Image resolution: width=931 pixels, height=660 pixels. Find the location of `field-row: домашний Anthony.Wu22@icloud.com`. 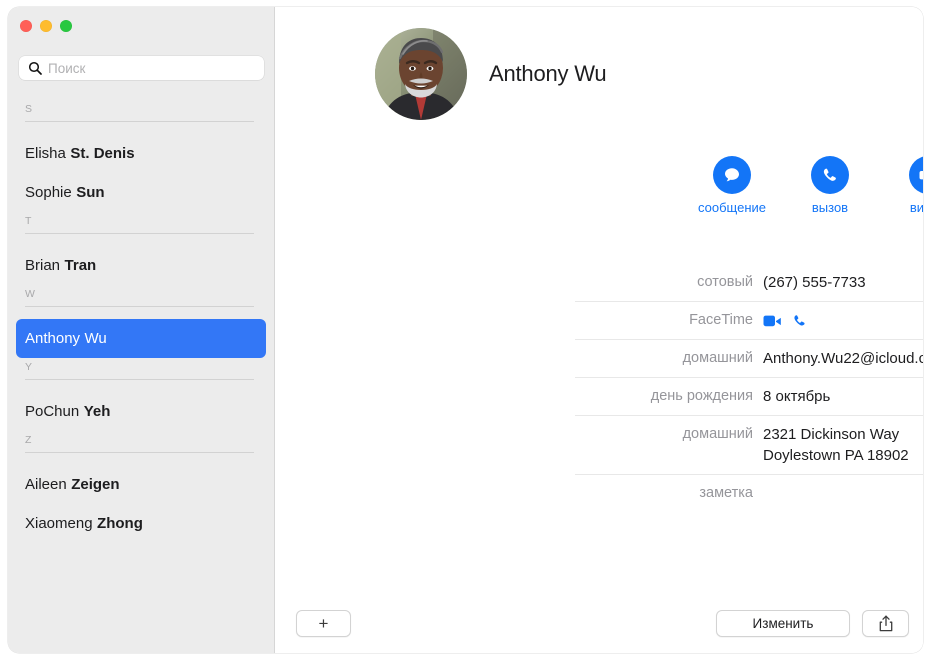

field-row: домашний Anthony.Wu22@icloud.com is located at coordinates (749, 359).